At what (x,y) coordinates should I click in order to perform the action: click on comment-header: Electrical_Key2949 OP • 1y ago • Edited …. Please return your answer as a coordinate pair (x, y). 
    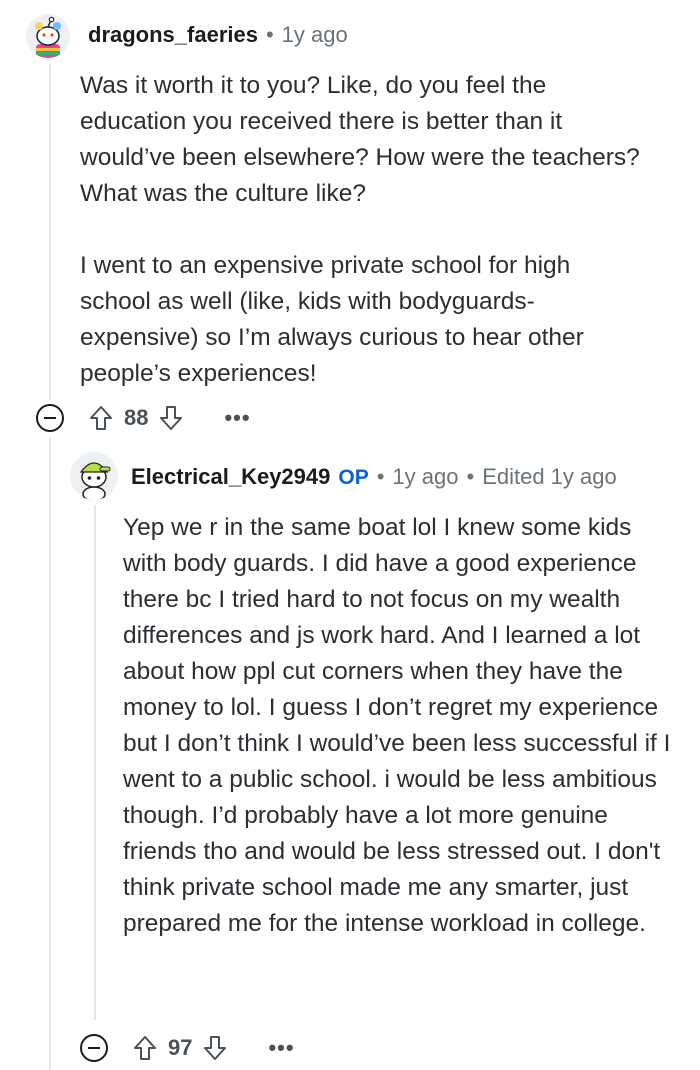
    Looking at the image, I should click on (374, 477).